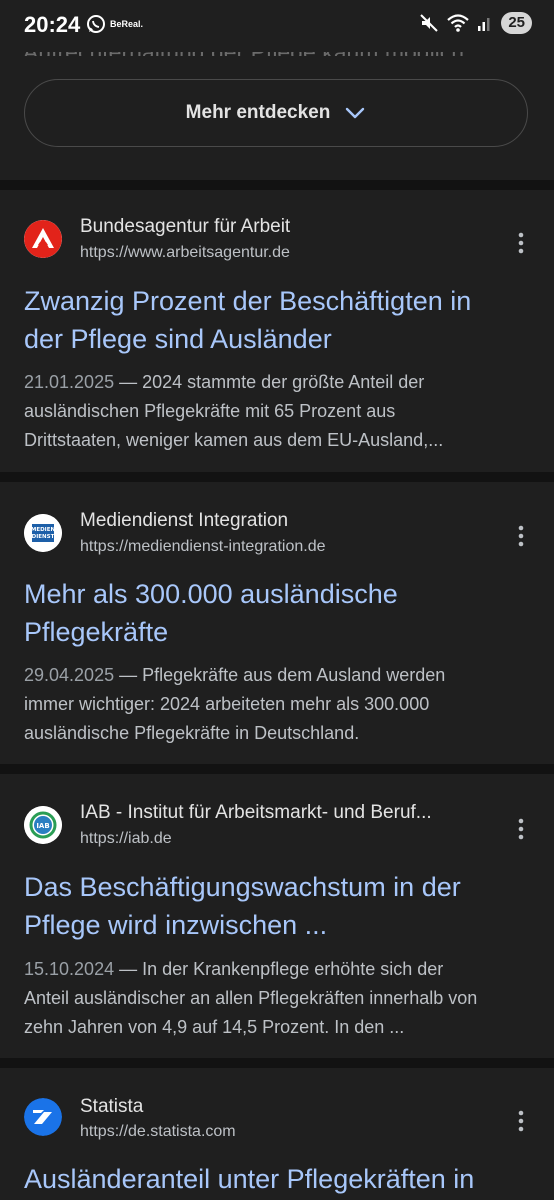  I want to click on more-discover-button: Mehr entdecken, so click(276, 113).